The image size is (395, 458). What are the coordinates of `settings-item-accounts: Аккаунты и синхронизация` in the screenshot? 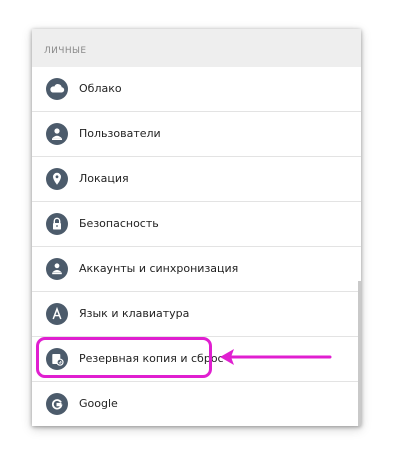 It's located at (196, 269).